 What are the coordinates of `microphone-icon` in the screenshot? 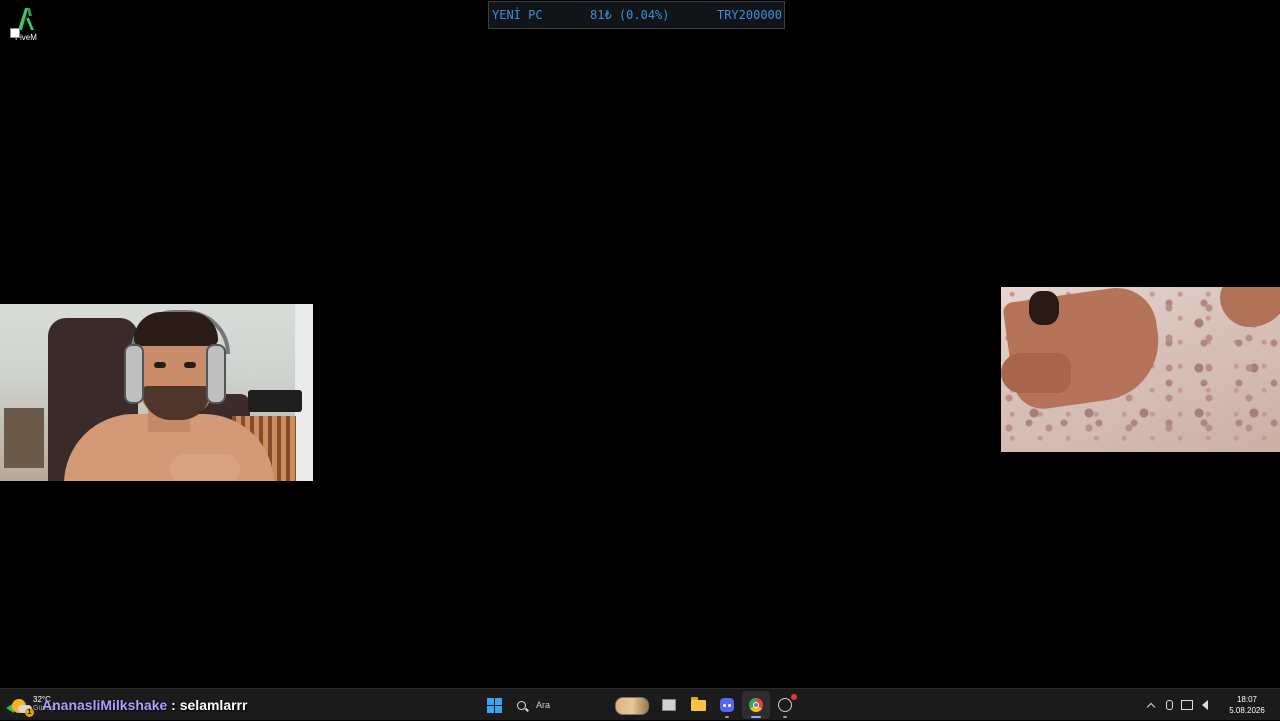 It's located at (1169, 705).